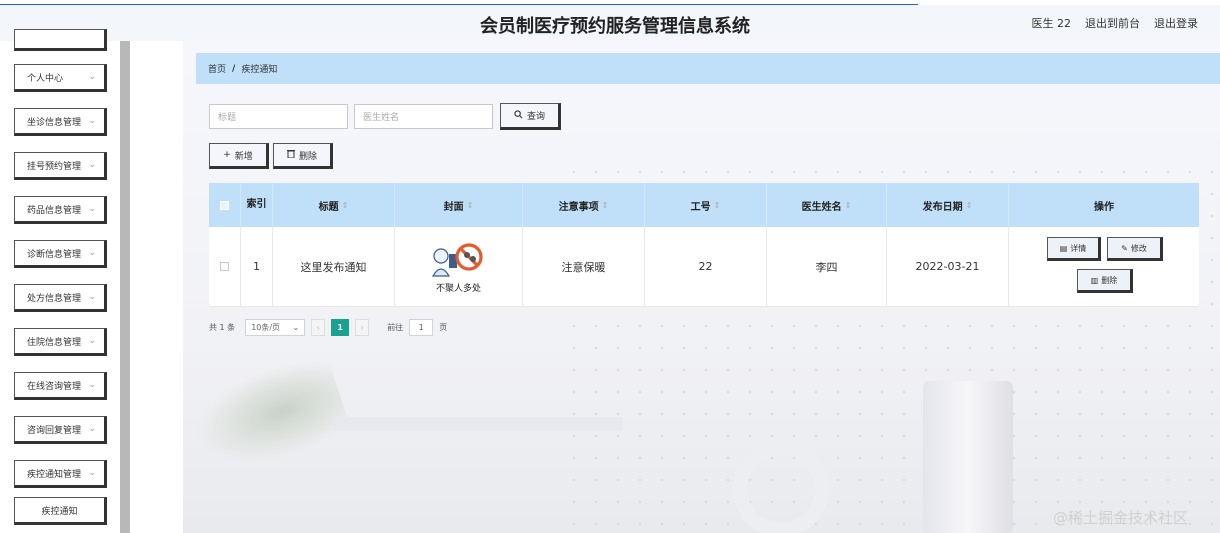  I want to click on row-delete-button: ▥ 删除, so click(1105, 281).